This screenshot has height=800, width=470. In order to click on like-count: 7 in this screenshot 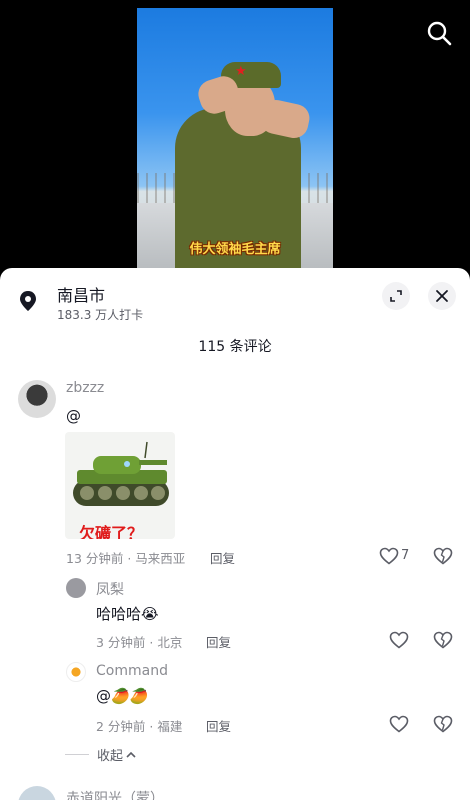, I will do `click(405, 555)`.